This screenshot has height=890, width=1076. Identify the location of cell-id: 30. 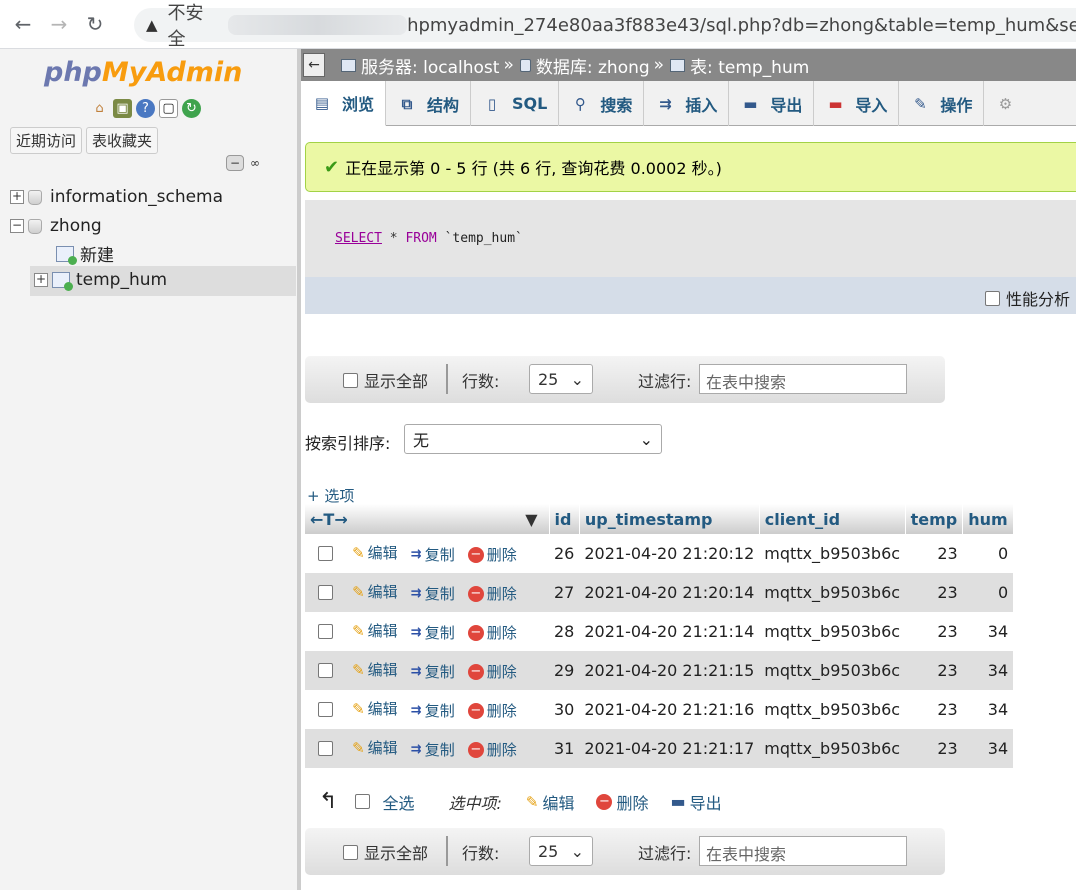
(564, 709).